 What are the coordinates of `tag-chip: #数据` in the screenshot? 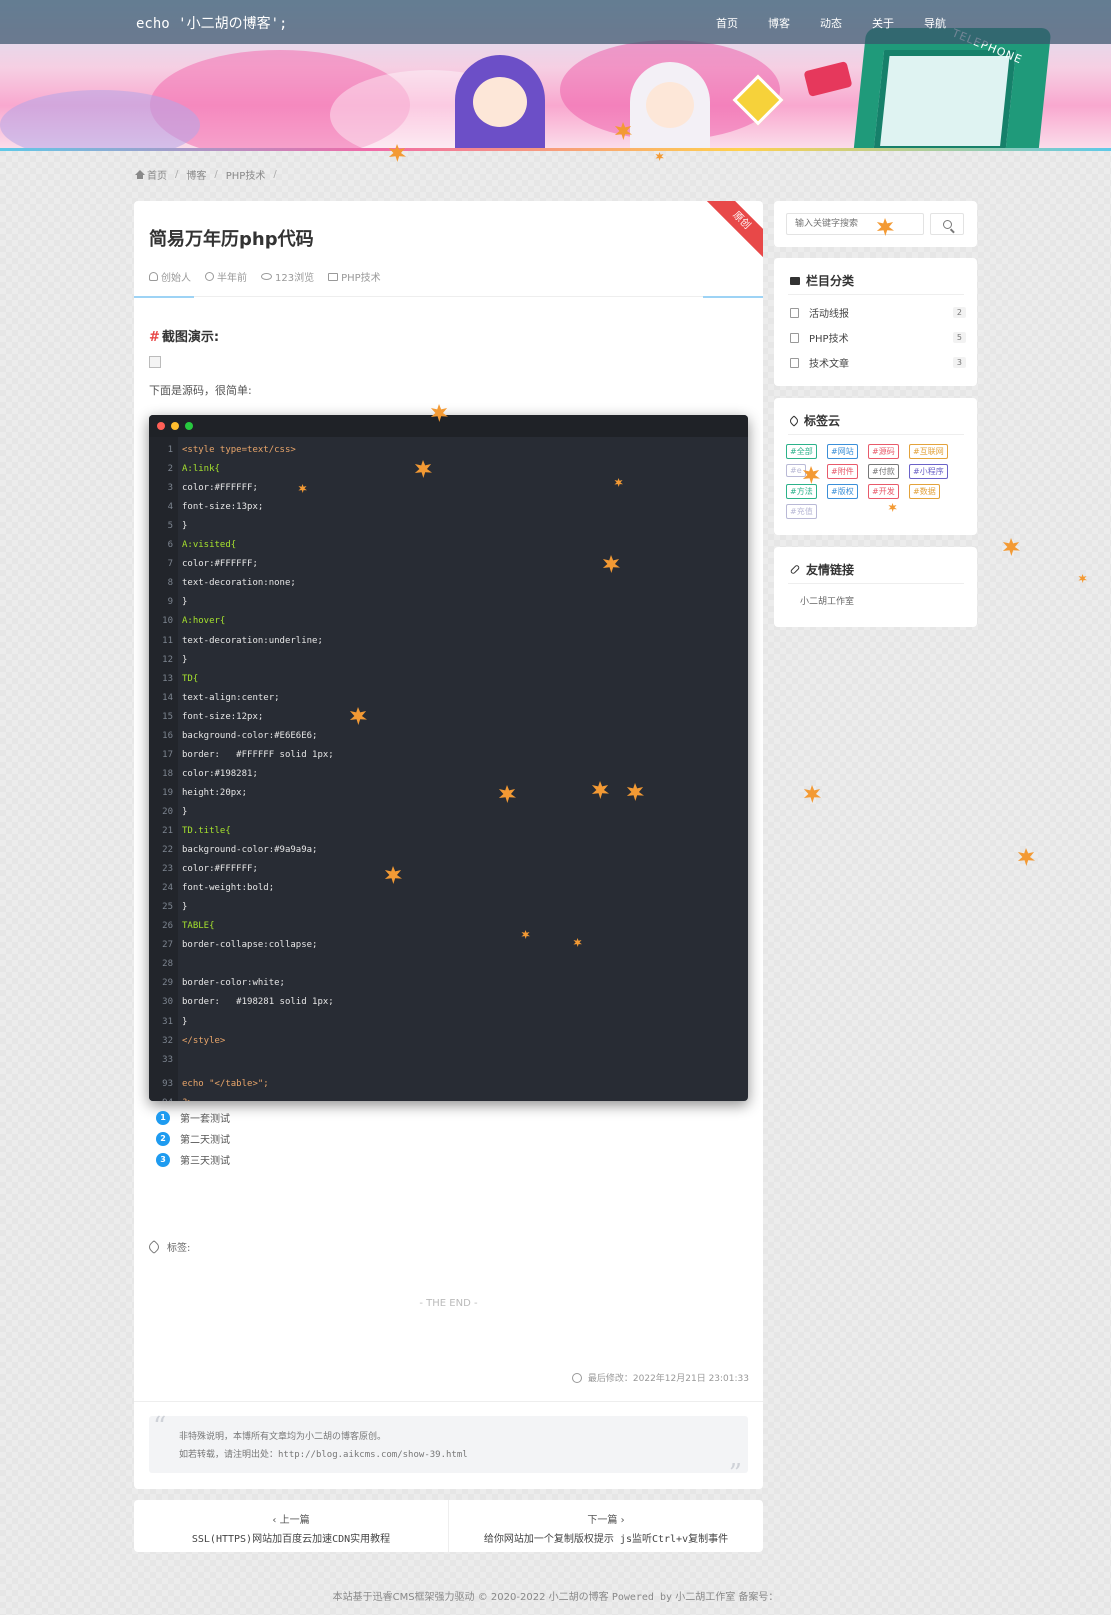 It's located at (924, 491).